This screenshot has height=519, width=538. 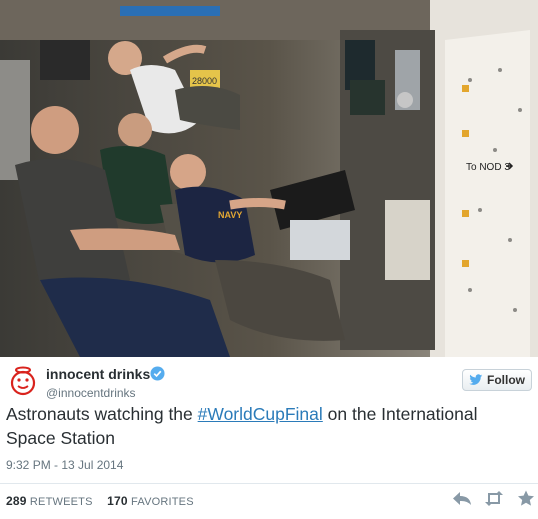 I want to click on hashtag-link: #WorldCupFinal, so click(x=260, y=414).